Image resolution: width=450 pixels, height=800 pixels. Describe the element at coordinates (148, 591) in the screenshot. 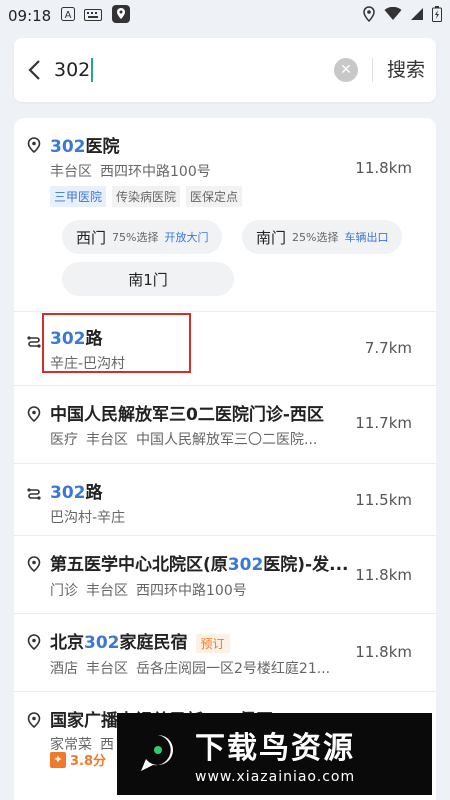

I see `result-address: 门诊 丰台区 西四环中路100号` at that location.